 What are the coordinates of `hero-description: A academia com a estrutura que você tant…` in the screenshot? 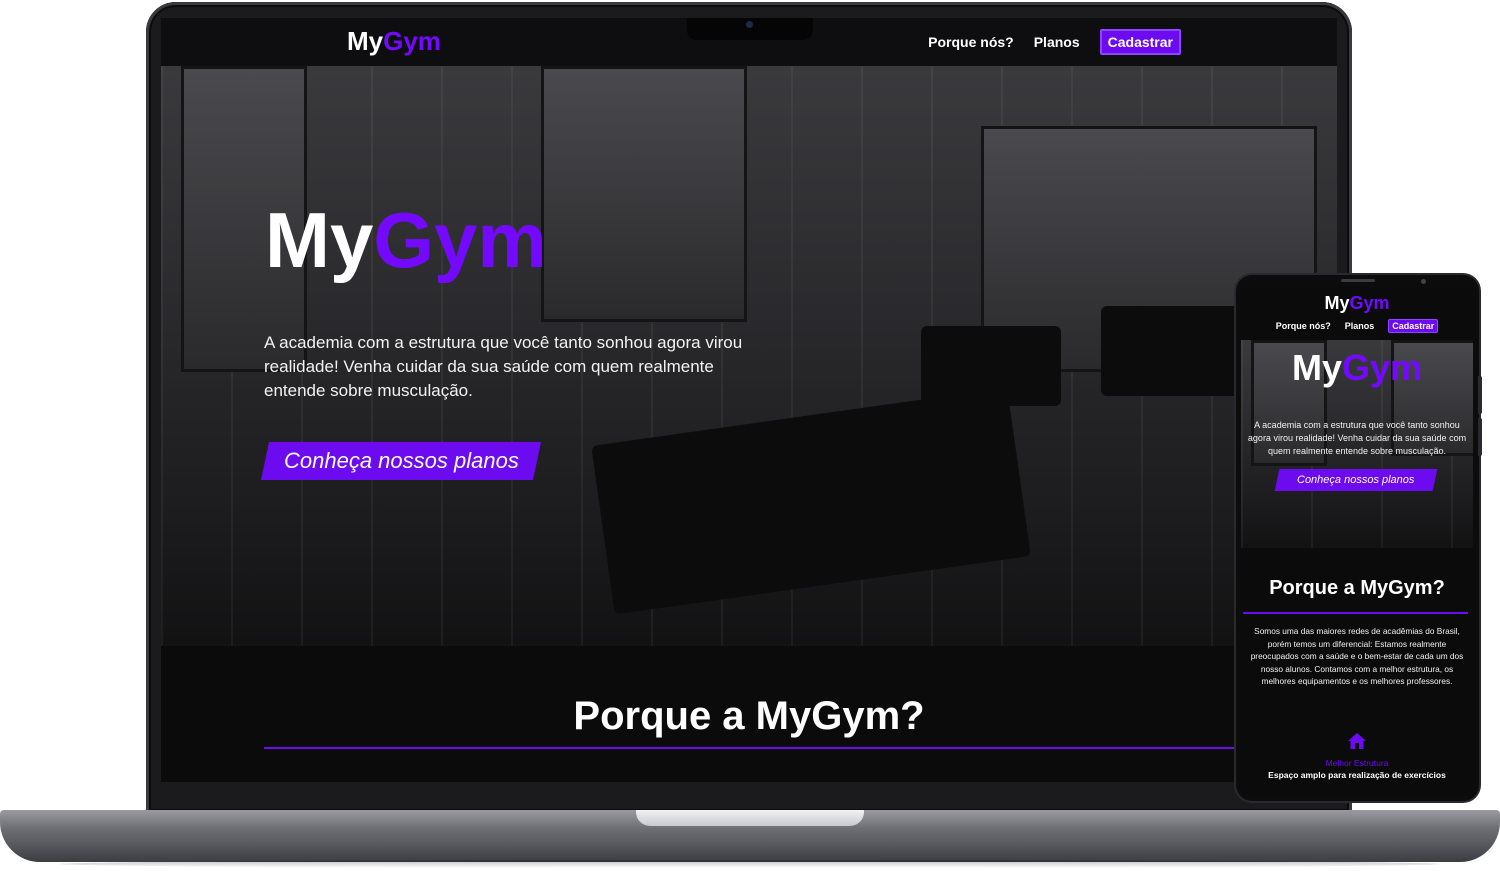 It's located at (503, 366).